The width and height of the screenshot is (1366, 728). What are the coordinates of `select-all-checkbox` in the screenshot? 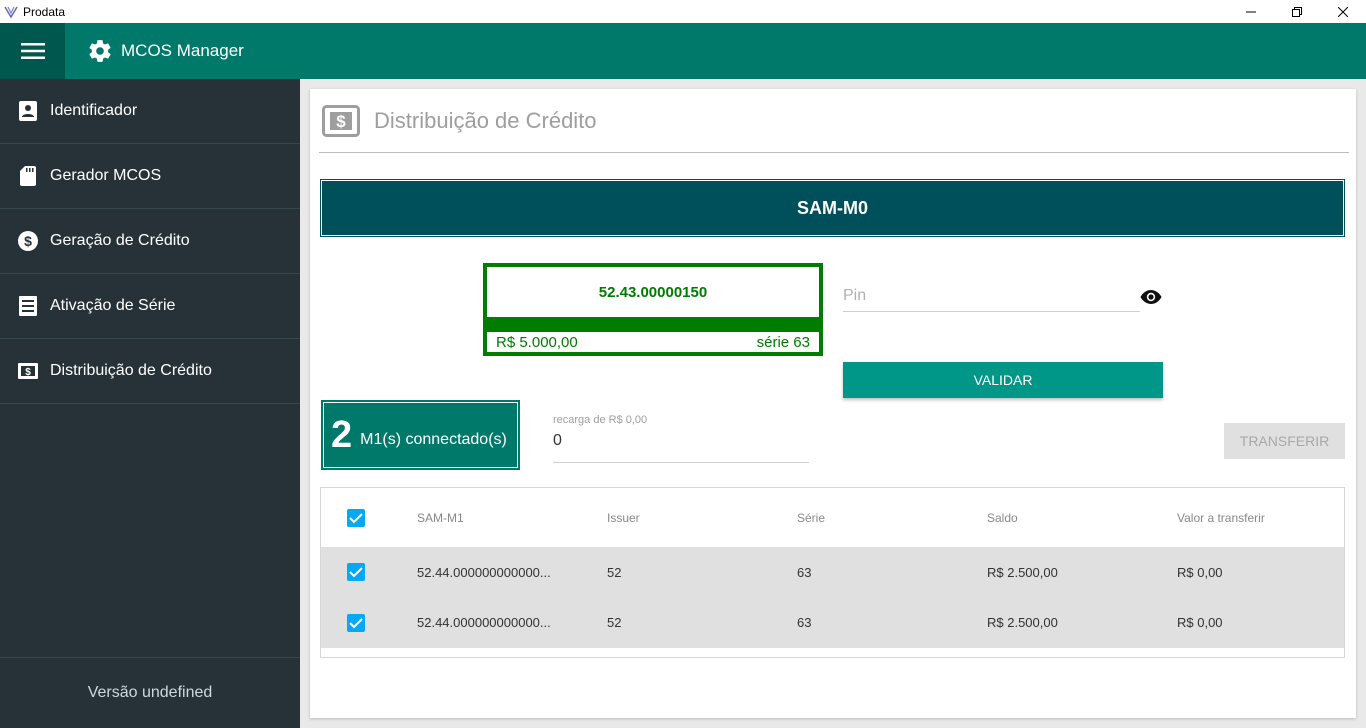 It's located at (357, 517).